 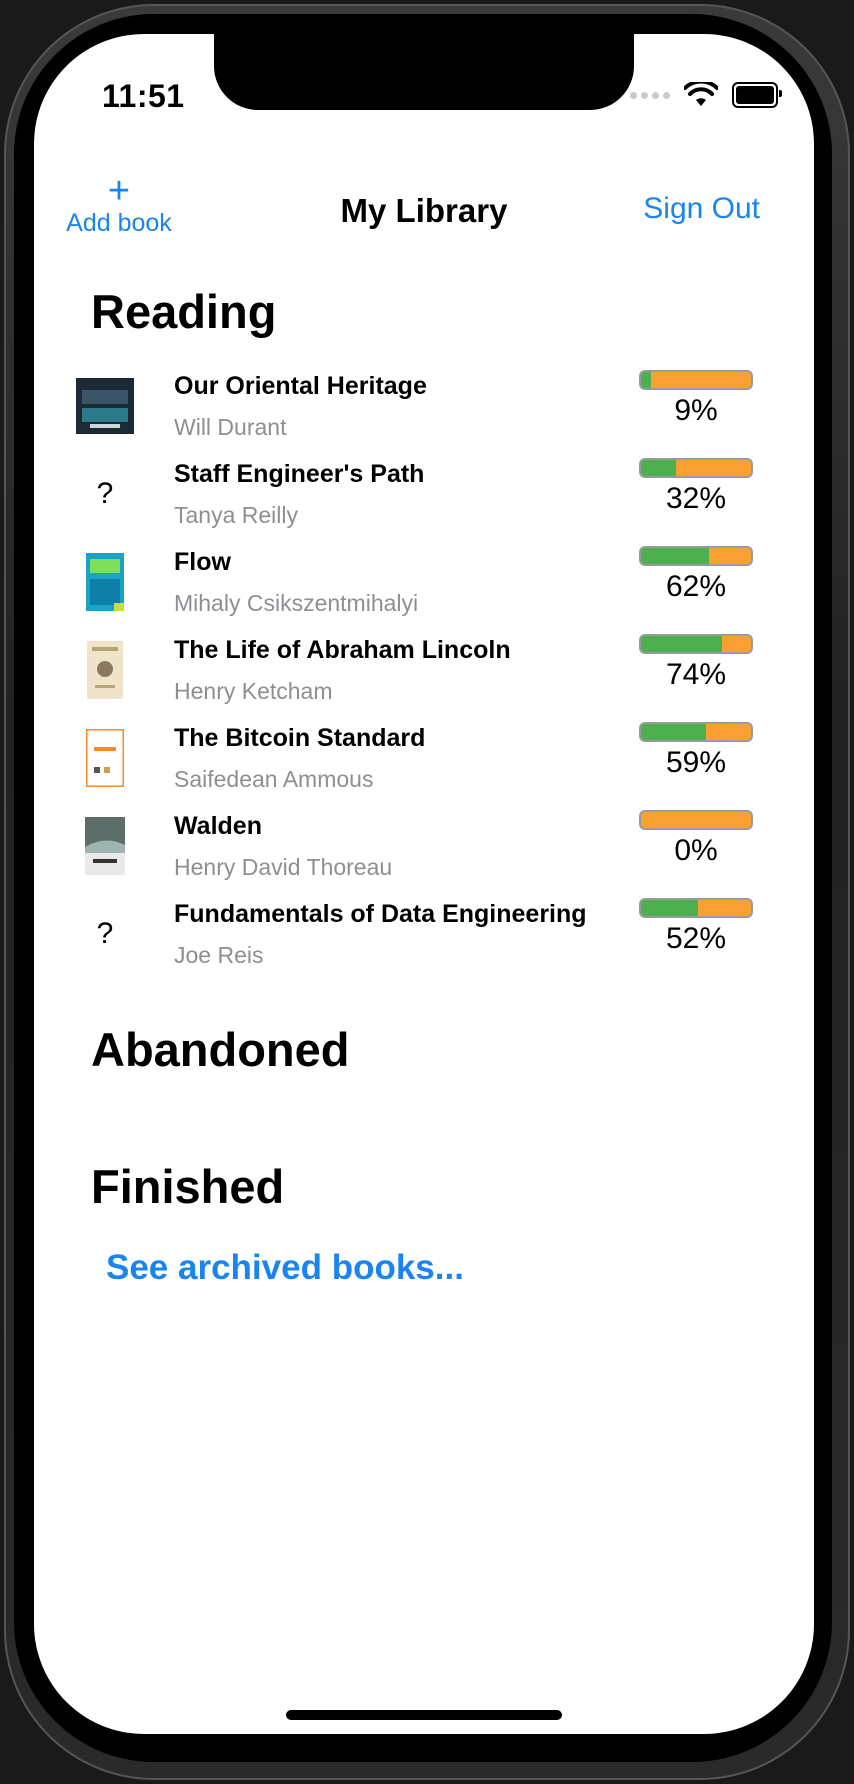 What do you see at coordinates (230, 427) in the screenshot?
I see `book-author: Will Durant` at bounding box center [230, 427].